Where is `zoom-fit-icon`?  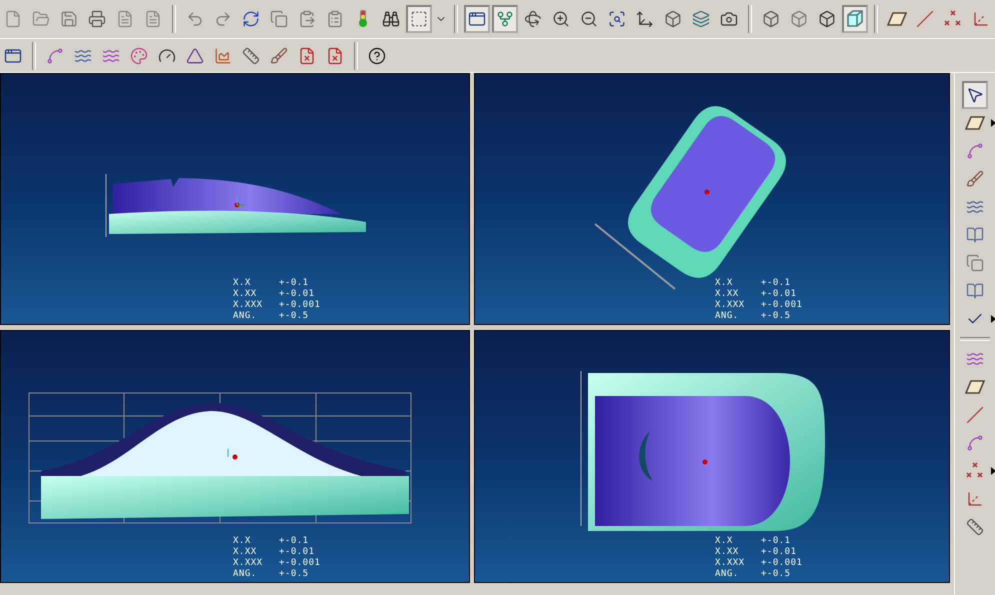
zoom-fit-icon is located at coordinates (617, 19).